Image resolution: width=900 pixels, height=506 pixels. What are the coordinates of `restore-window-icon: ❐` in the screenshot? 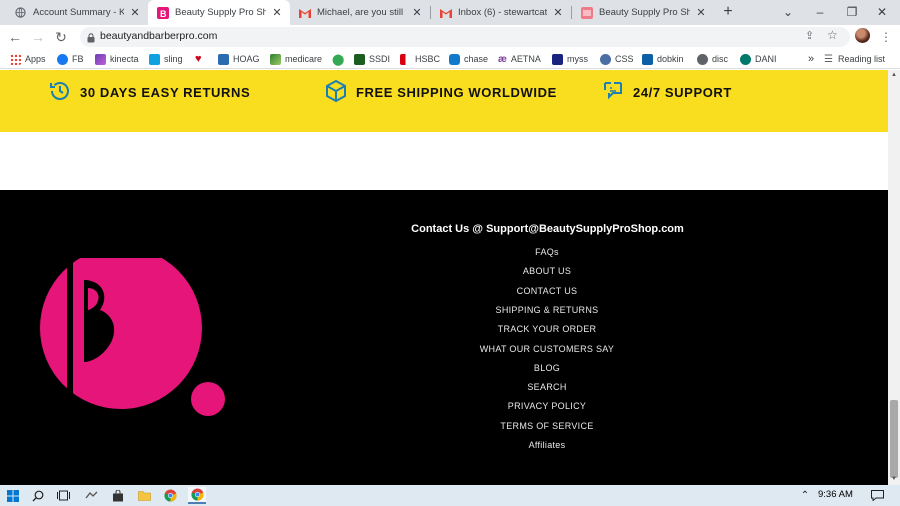 It's located at (852, 12).